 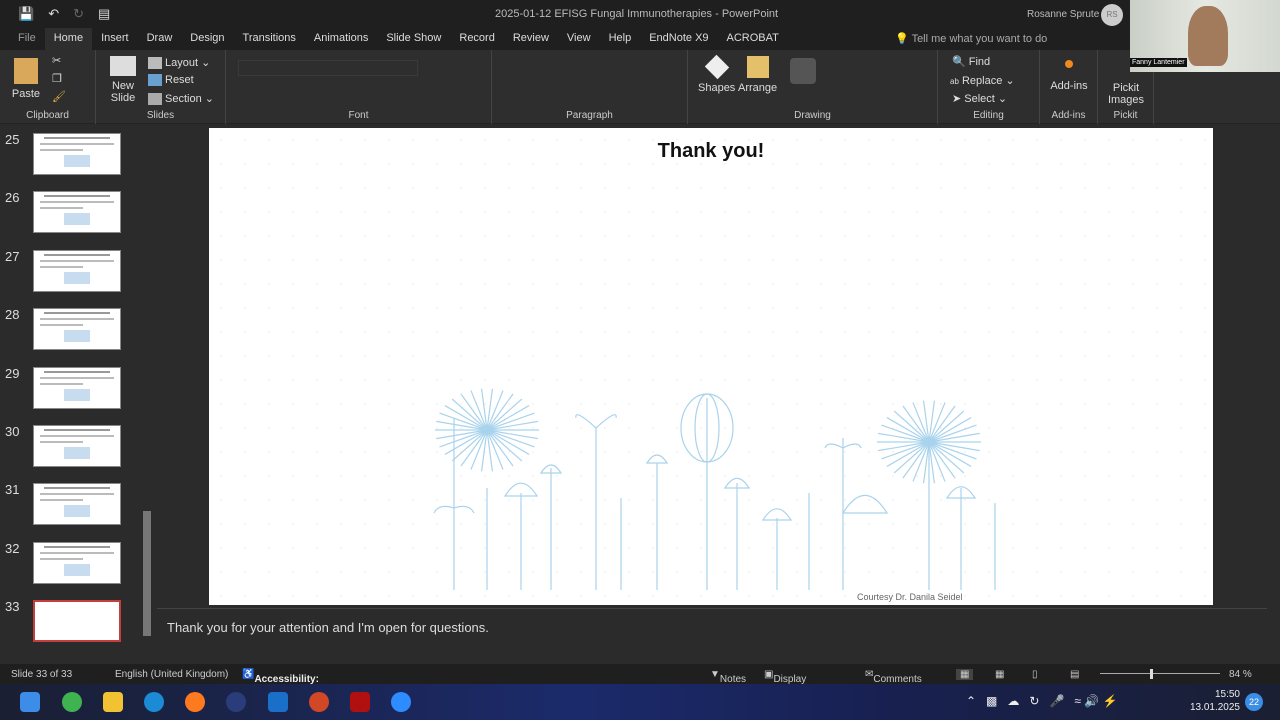 I want to click on avatar: RS, so click(x=1112, y=15).